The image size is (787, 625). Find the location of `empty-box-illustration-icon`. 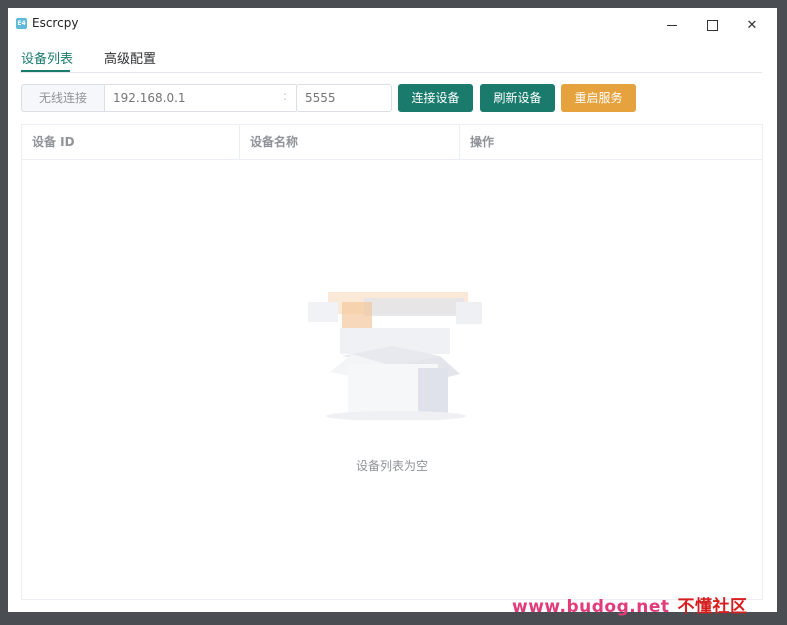

empty-box-illustration-icon is located at coordinates (395, 356).